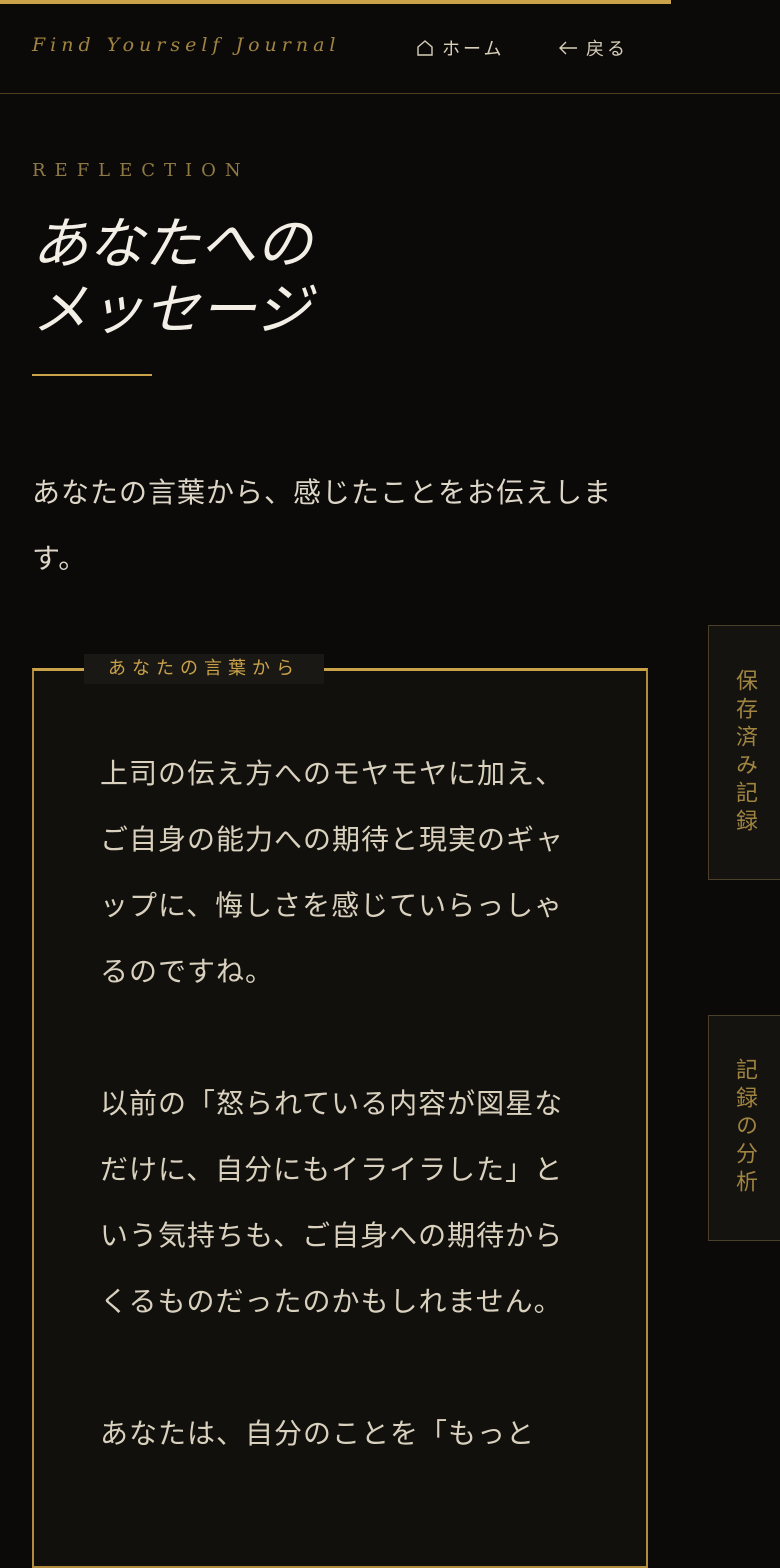 The image size is (780, 1568). What do you see at coordinates (390, 47) in the screenshot?
I see `top-header: Find Yourself Journal ホーム 戻る` at bounding box center [390, 47].